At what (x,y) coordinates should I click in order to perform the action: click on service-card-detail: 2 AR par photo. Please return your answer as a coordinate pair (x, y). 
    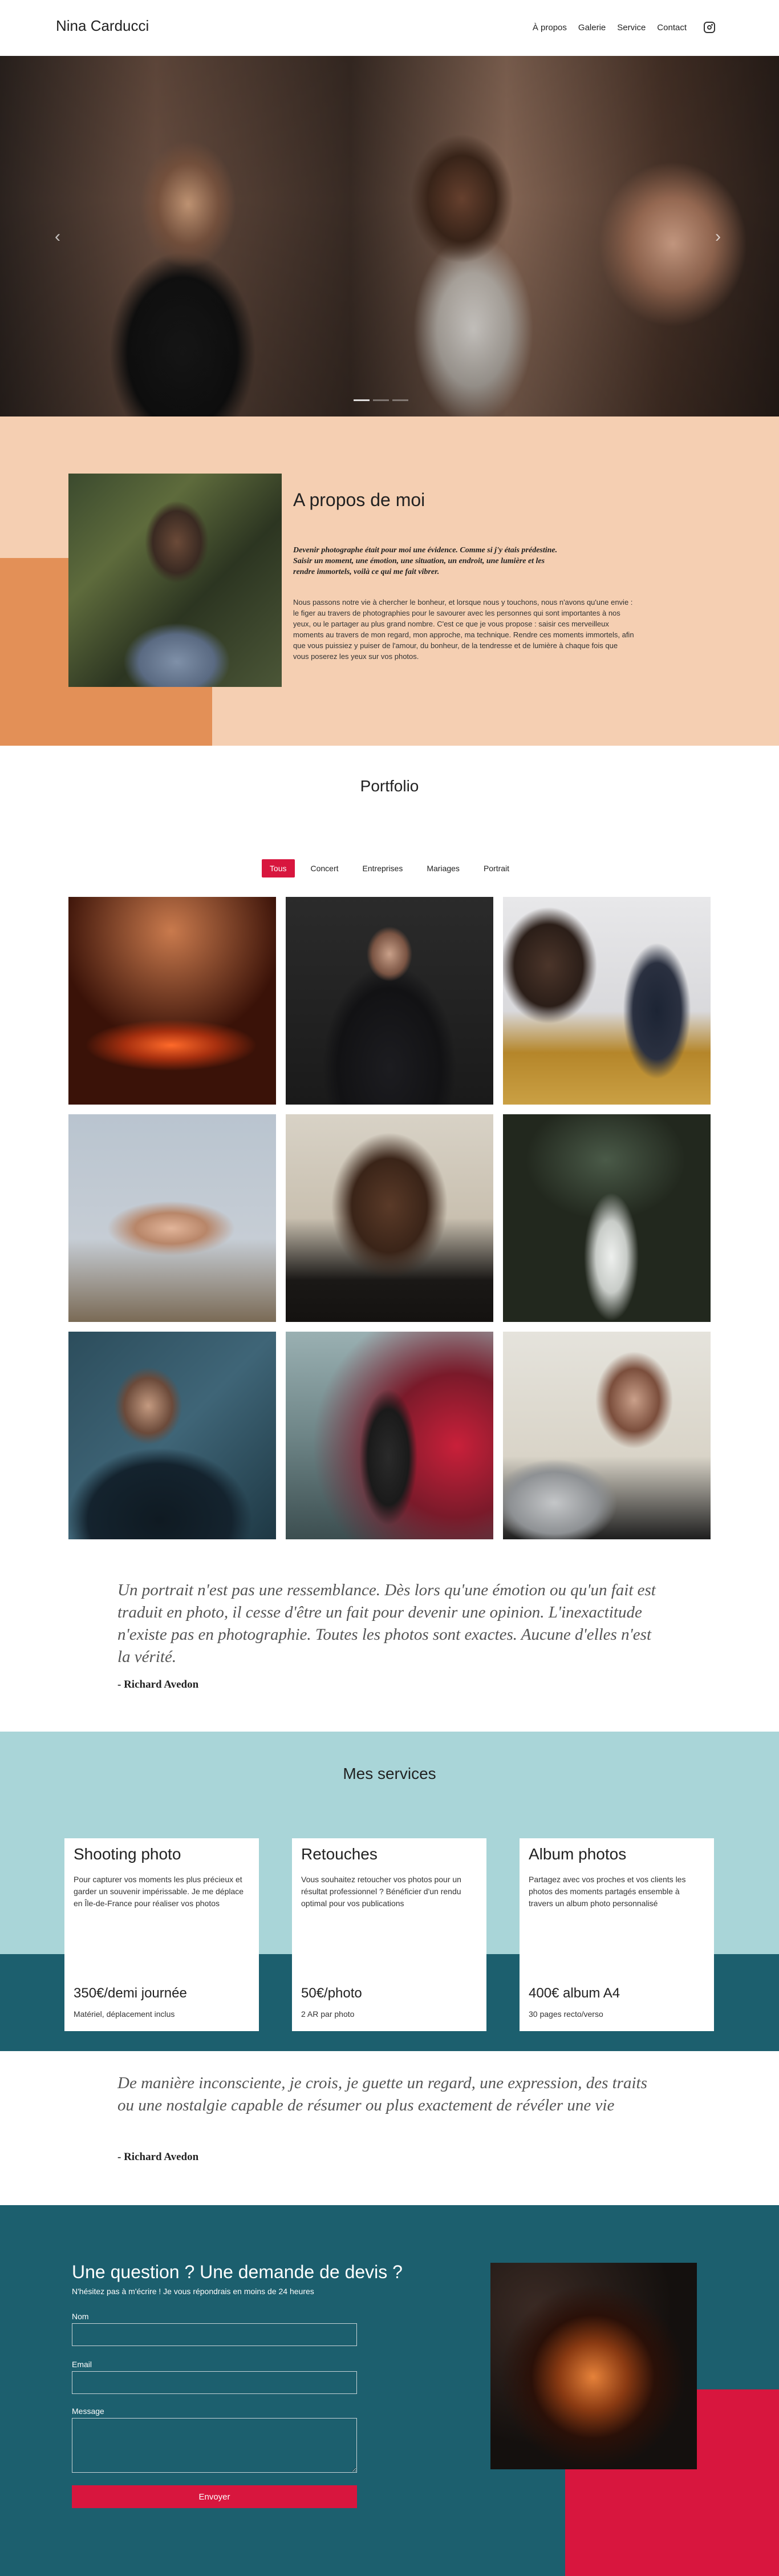
    Looking at the image, I should click on (328, 2014).